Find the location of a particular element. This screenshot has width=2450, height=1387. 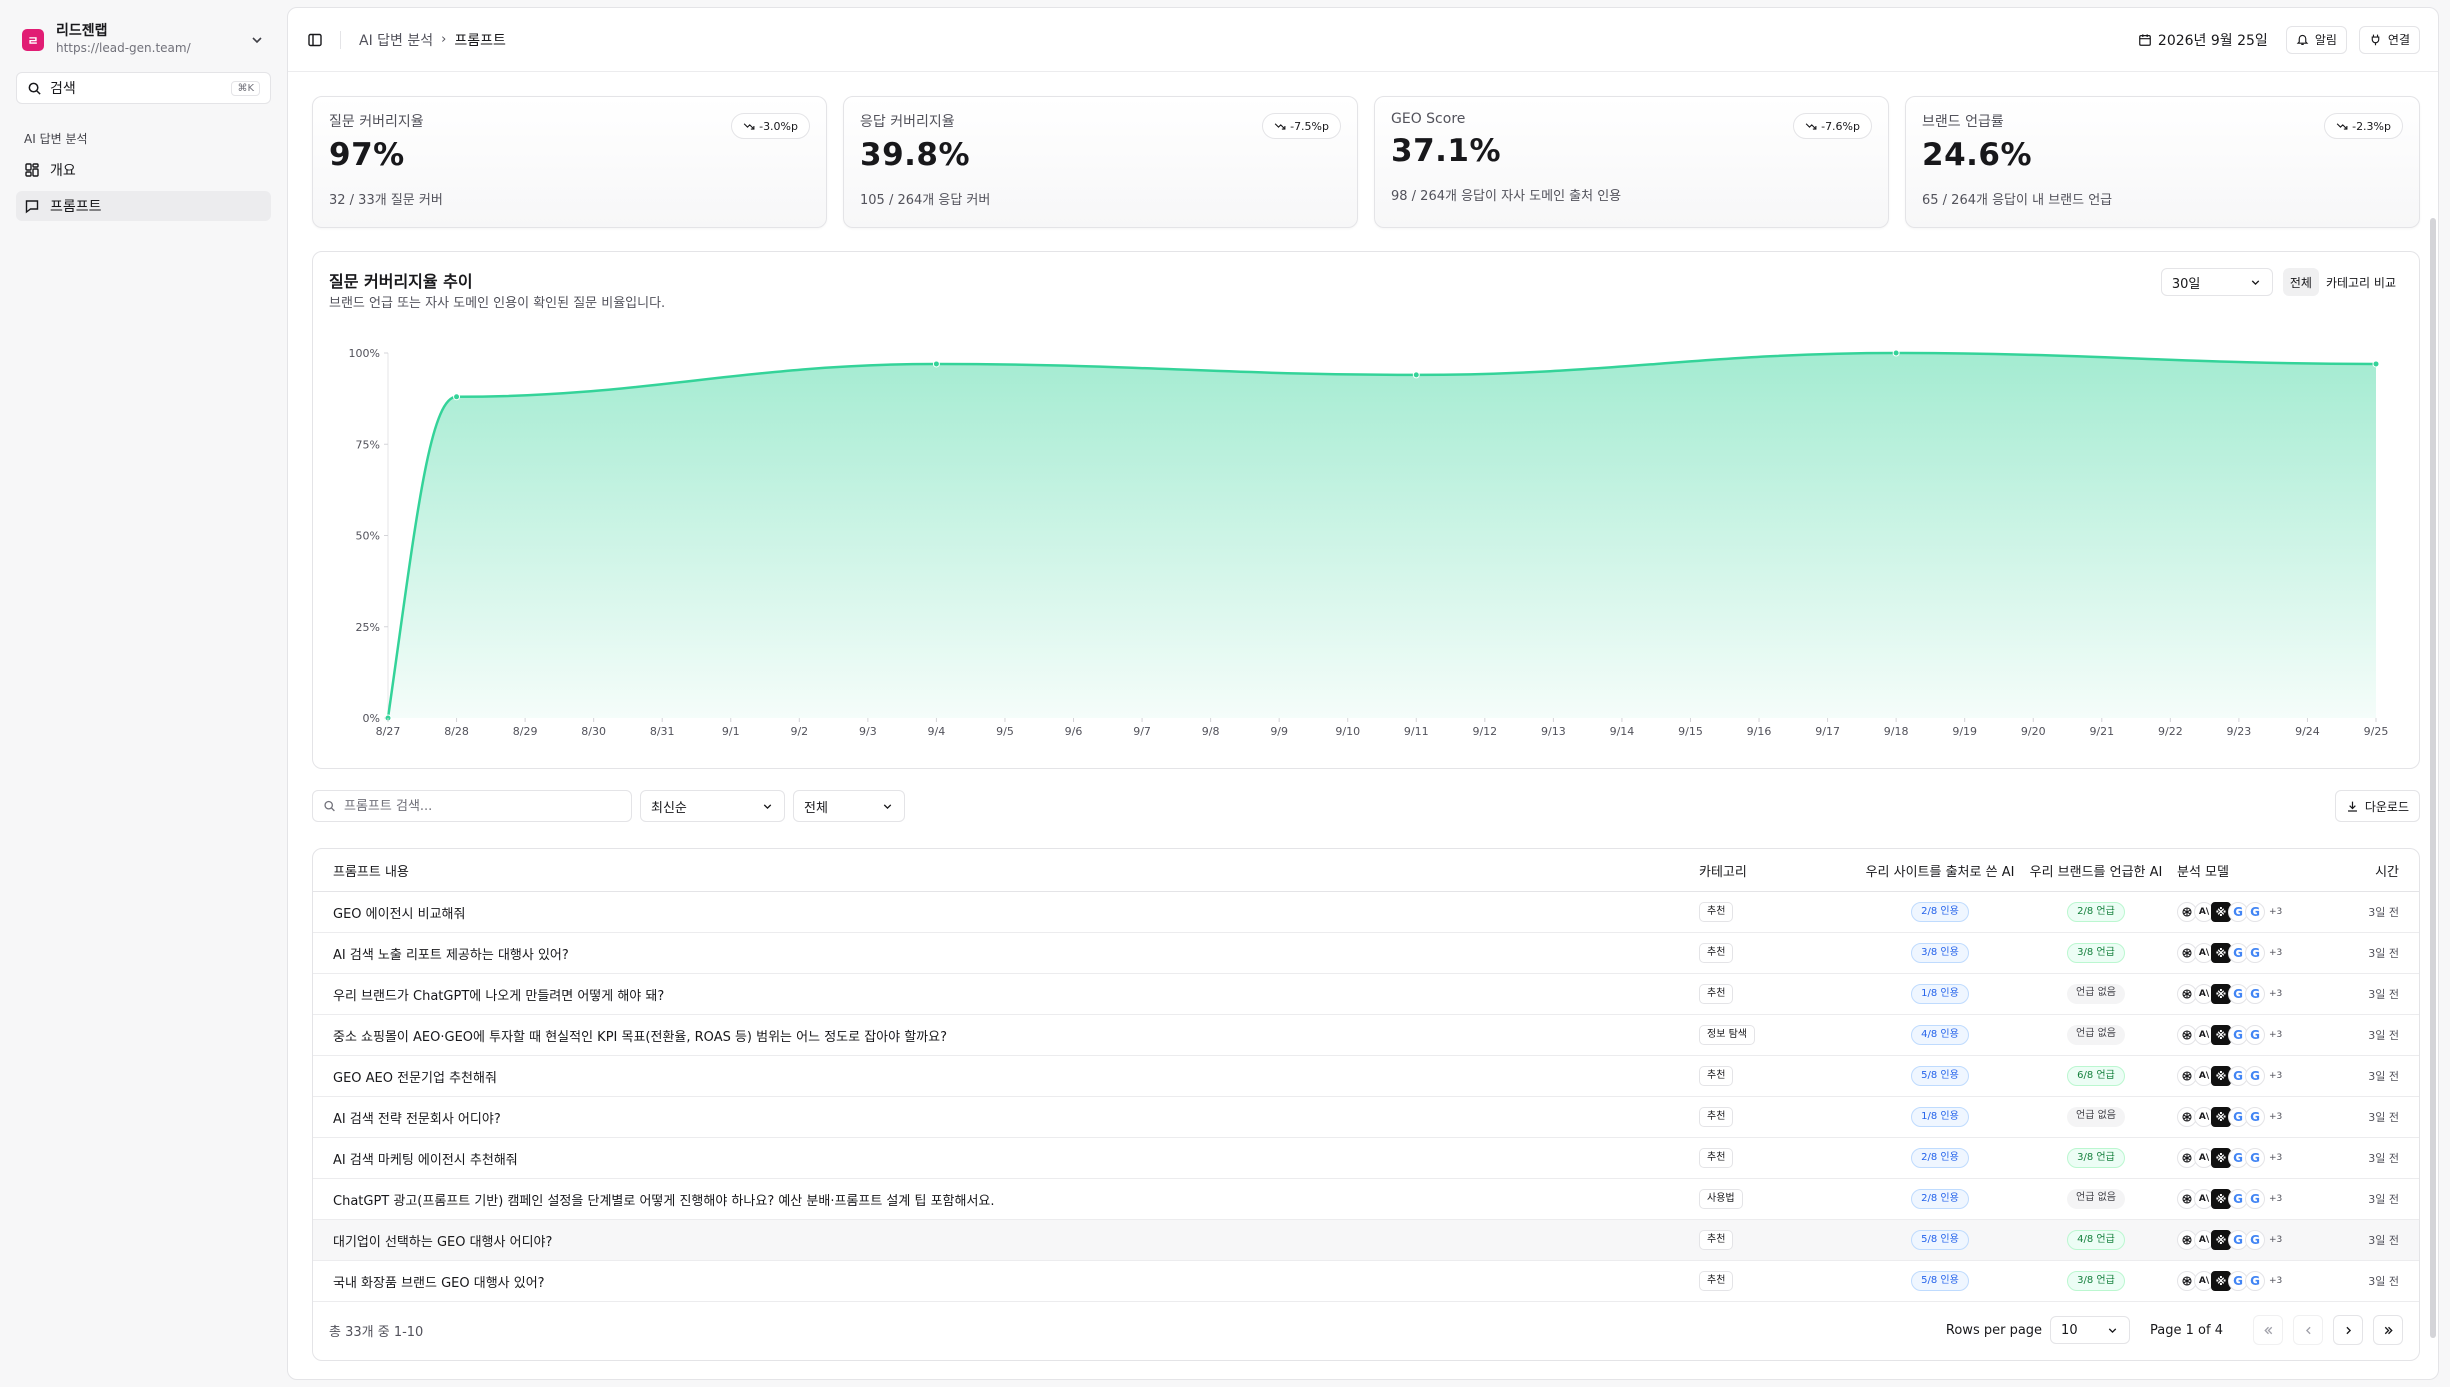

prev-page-button is located at coordinates (2308, 1330).